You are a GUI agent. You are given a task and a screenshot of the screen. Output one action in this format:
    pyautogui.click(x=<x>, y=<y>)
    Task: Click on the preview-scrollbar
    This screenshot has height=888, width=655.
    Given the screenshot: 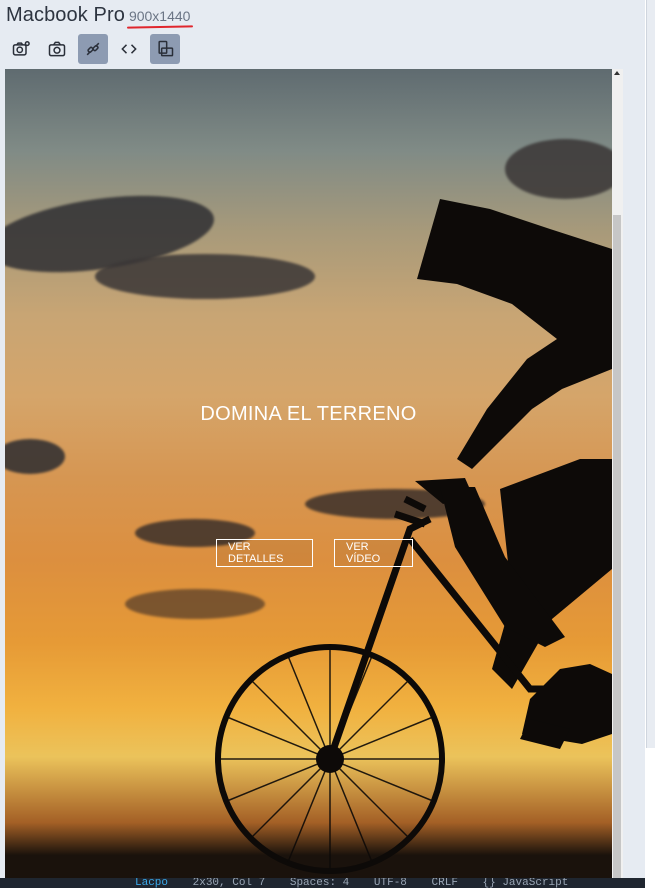 What is the action you would take?
    pyautogui.click(x=617, y=478)
    